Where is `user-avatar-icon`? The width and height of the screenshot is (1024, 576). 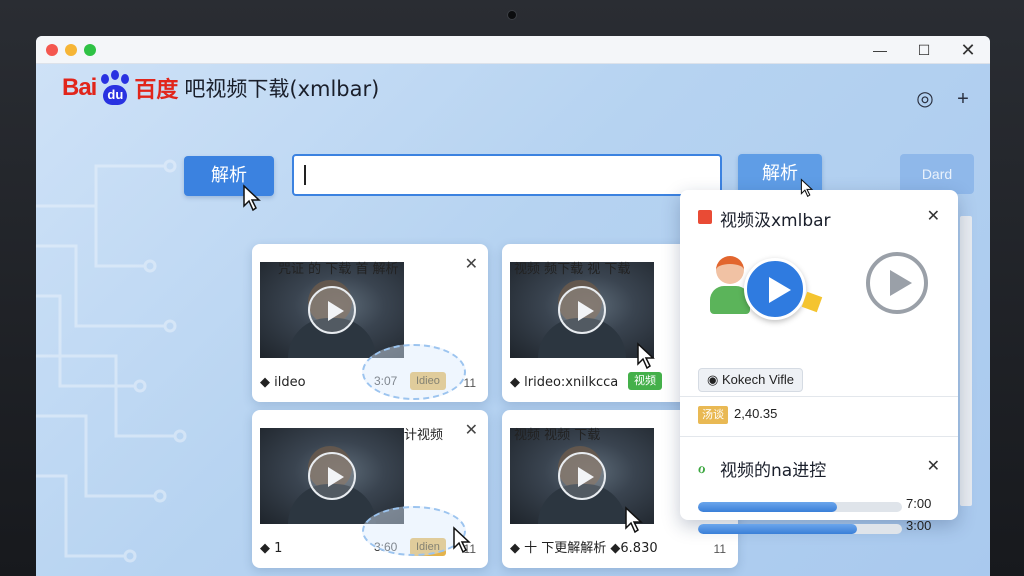
user-avatar-icon is located at coordinates (730, 270).